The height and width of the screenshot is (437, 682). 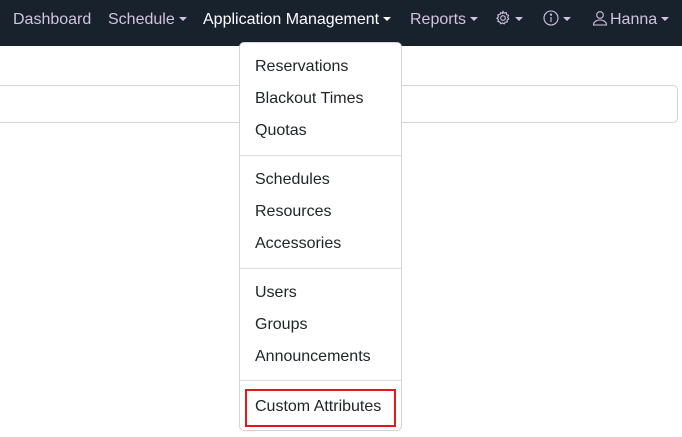 I want to click on nav-settings, so click(x=509, y=20).